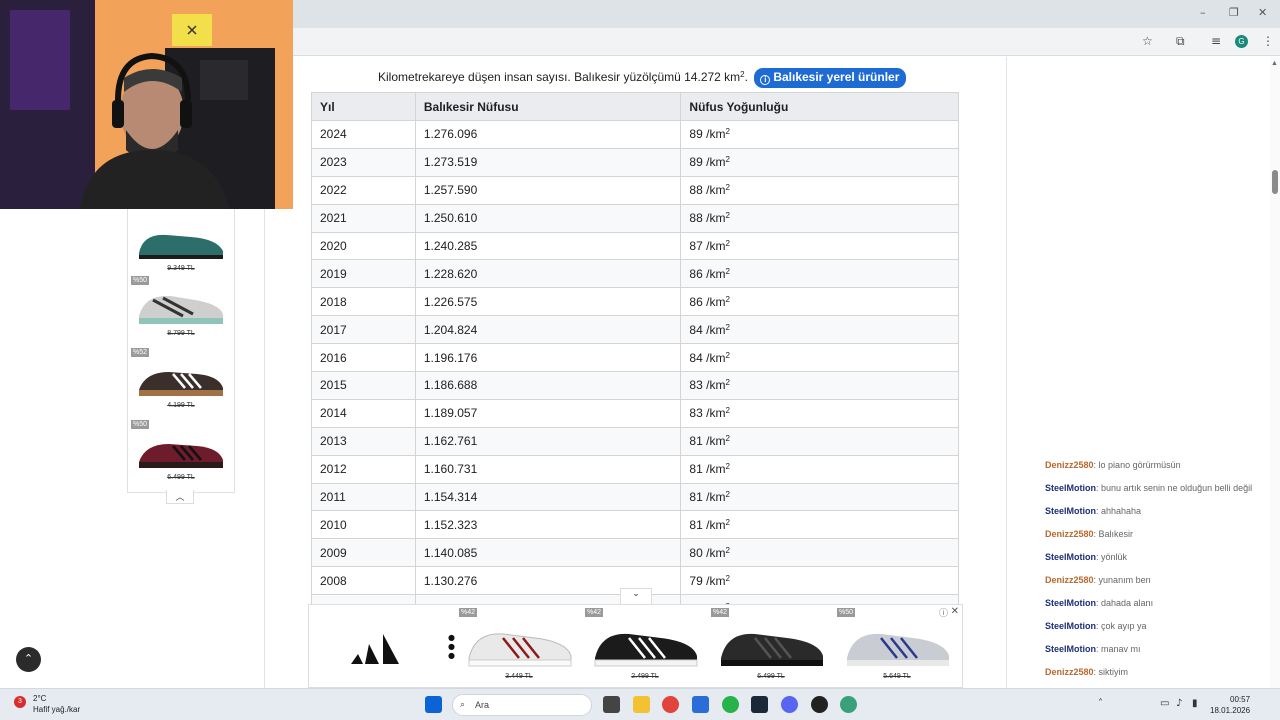 The height and width of the screenshot is (720, 1280). Describe the element at coordinates (363, 302) in the screenshot. I see `cell-year: 2018` at that location.